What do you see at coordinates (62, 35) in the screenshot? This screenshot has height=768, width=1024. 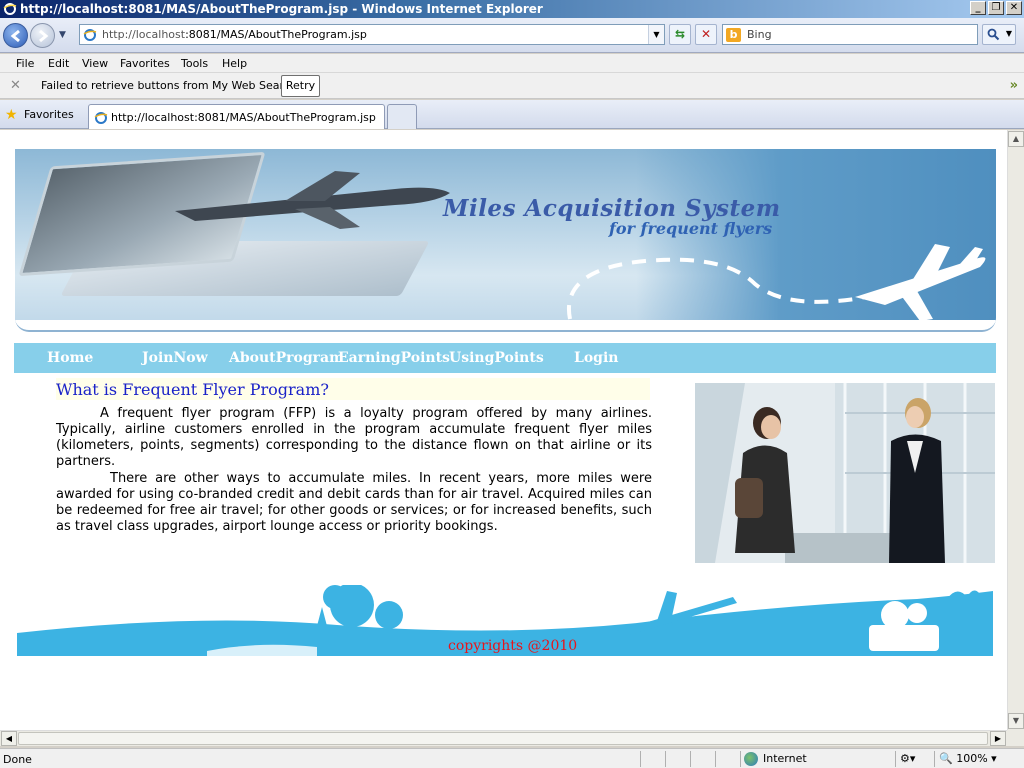 I see `recent-pages-dropdown: ▼` at bounding box center [62, 35].